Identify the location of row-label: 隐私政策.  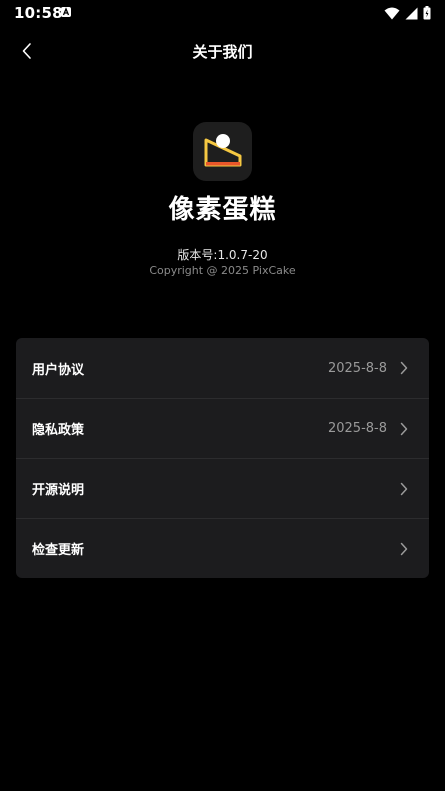
(58, 430).